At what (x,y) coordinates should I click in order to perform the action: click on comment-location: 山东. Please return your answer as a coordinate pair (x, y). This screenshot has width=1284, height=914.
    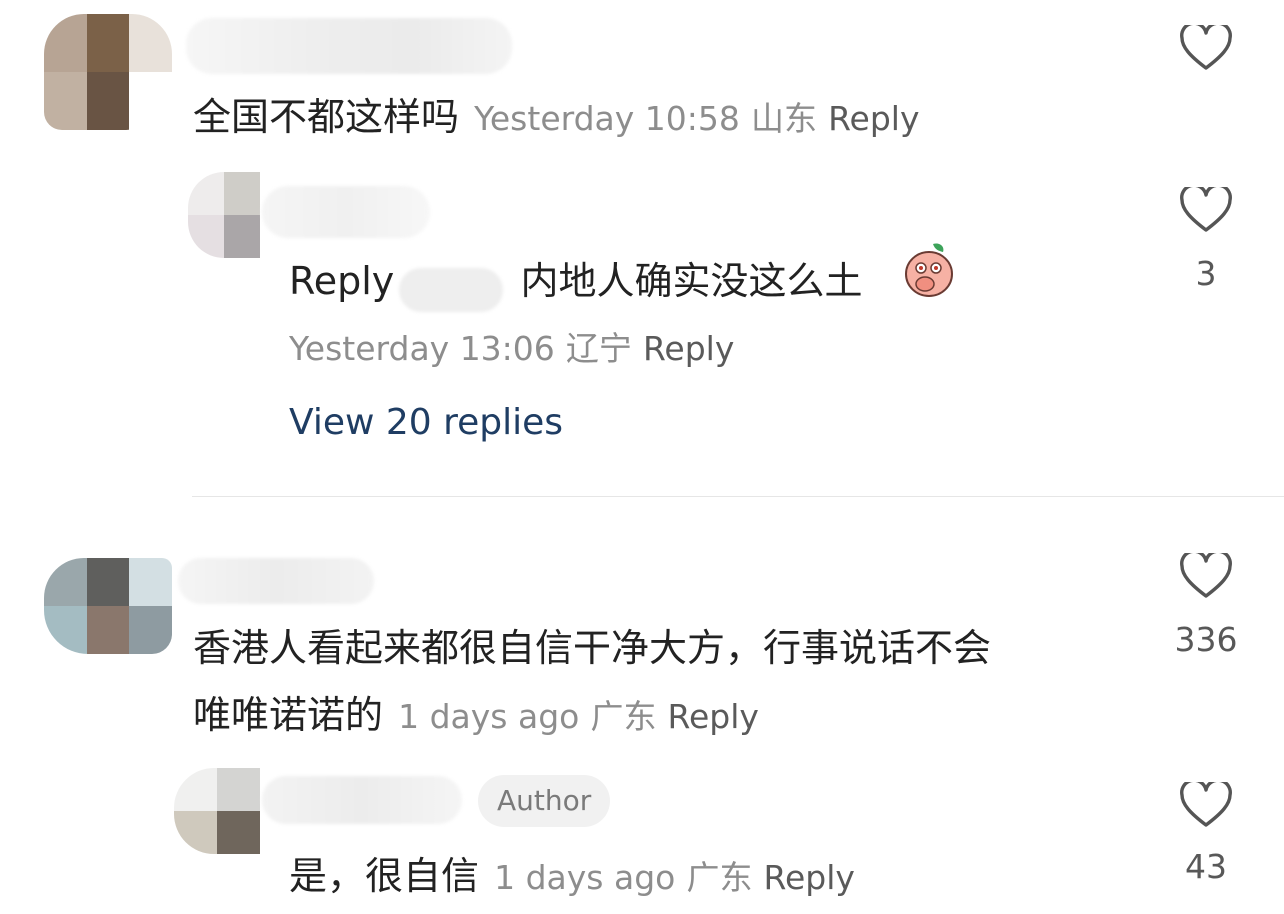
    Looking at the image, I should click on (784, 118).